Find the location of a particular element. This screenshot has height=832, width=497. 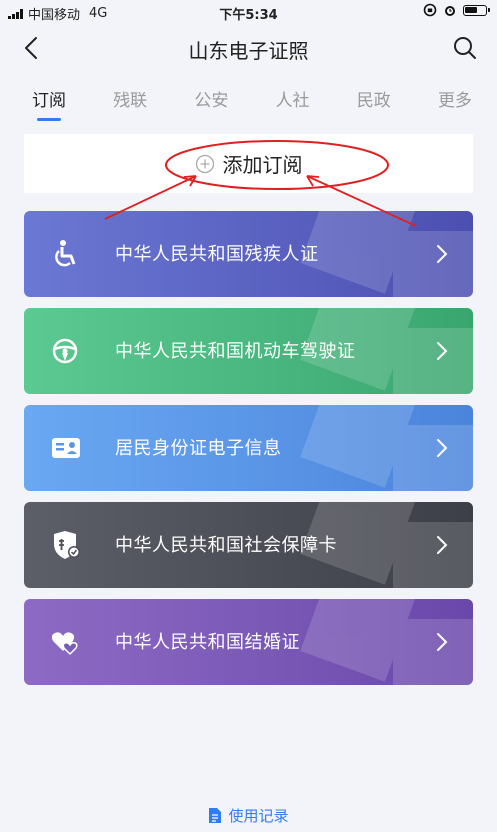

card-label: 中华人民共和国结婚证 is located at coordinates (207, 642).